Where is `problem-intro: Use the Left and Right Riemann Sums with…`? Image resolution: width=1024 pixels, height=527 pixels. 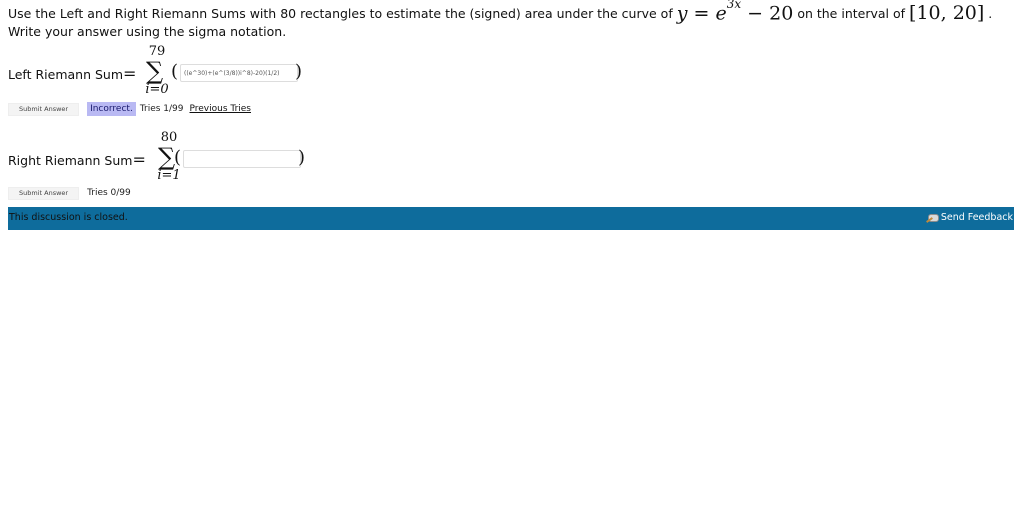 problem-intro: Use the Left and Right Riemann Sums with… is located at coordinates (340, 13).